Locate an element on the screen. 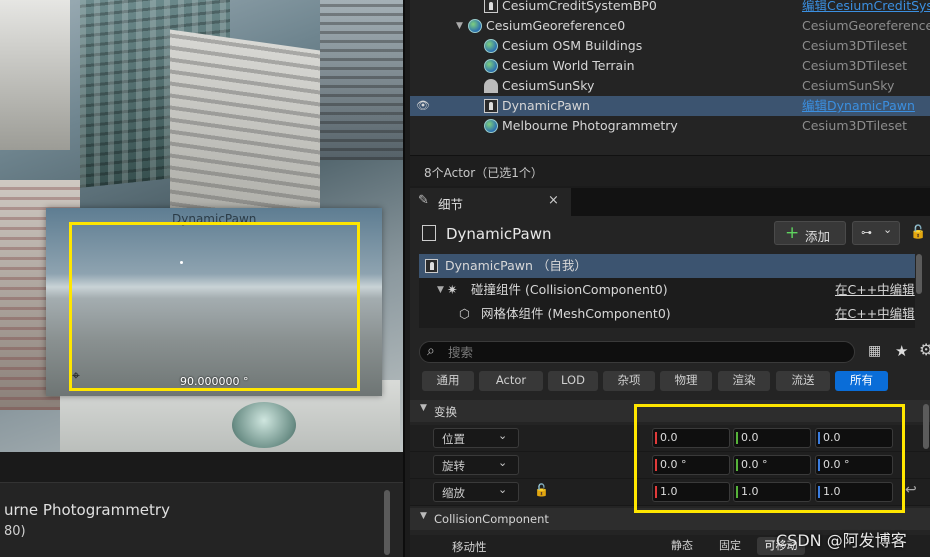 This screenshot has width=930, height=557. tab-label: 细节 is located at coordinates (451, 204).